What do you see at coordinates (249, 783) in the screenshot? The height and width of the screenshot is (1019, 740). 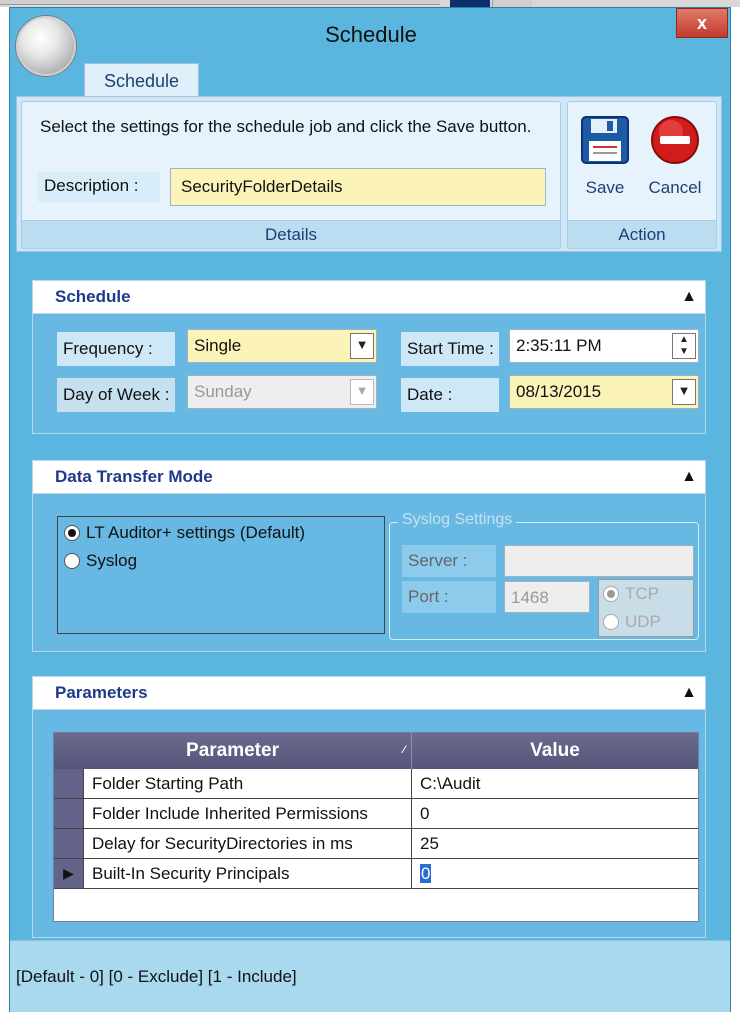 I see `parameter-name: Folder Starting Path` at bounding box center [249, 783].